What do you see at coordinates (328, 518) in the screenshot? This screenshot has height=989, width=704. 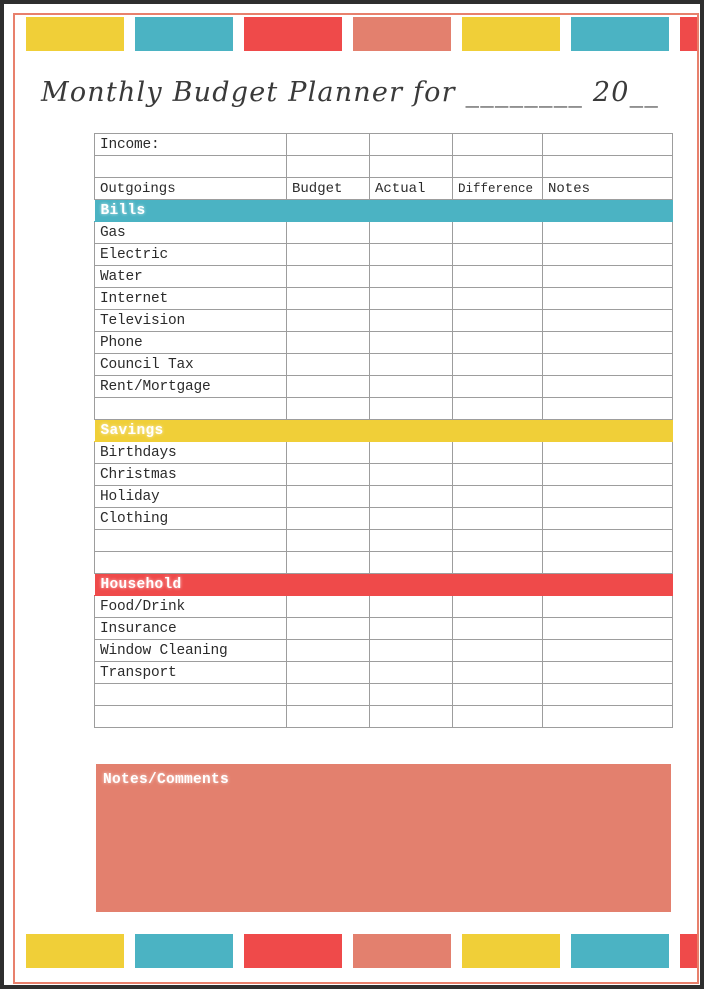 I see `savings-row-3-budget` at bounding box center [328, 518].